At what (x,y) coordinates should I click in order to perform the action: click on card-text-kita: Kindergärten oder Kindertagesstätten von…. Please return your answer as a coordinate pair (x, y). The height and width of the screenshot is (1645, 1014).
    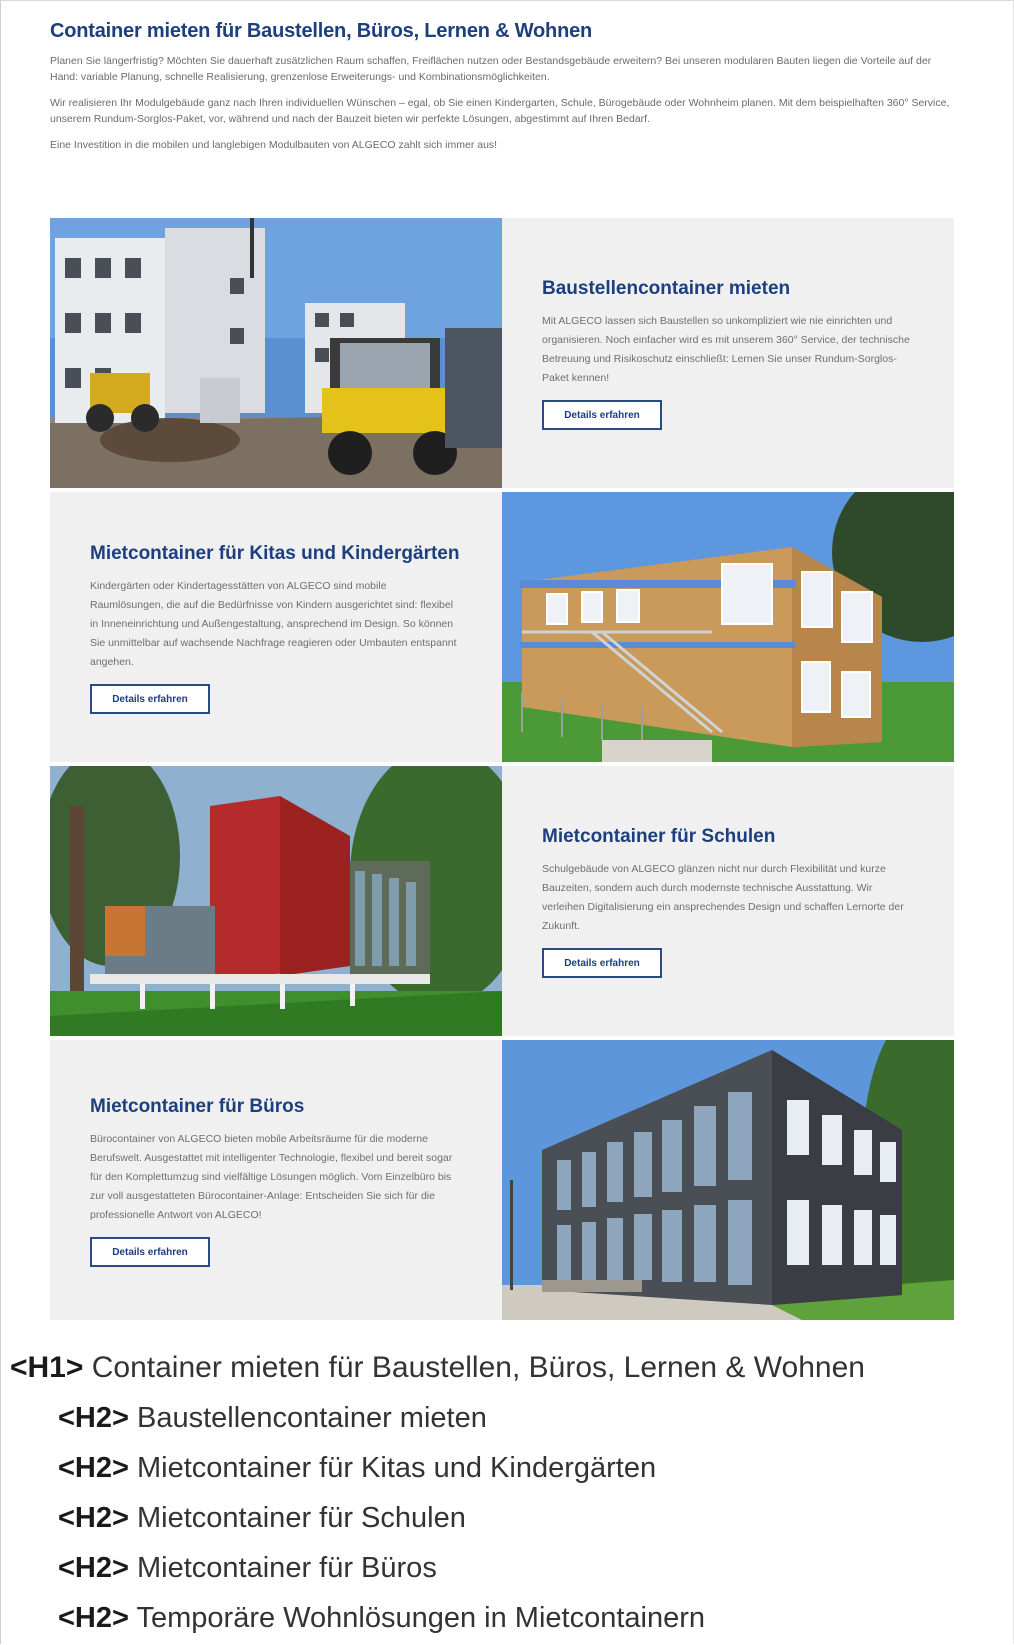
    Looking at the image, I should click on (273, 623).